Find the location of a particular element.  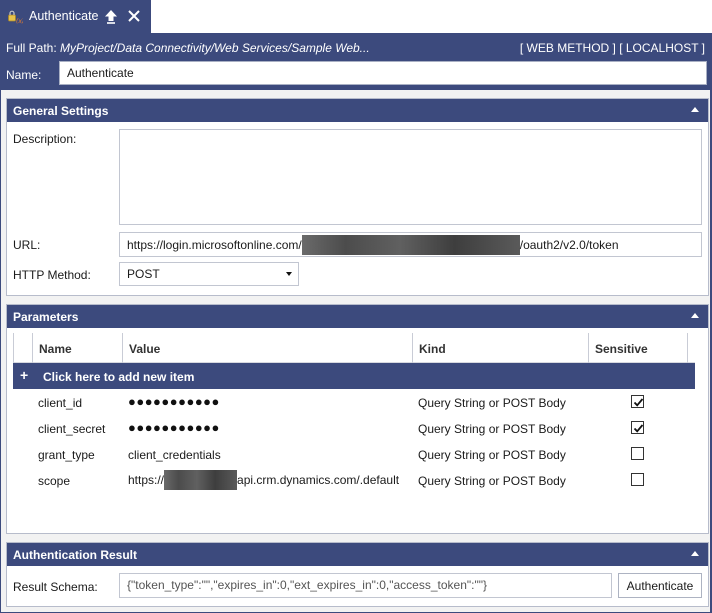

description-label: Description: is located at coordinates (45, 139).